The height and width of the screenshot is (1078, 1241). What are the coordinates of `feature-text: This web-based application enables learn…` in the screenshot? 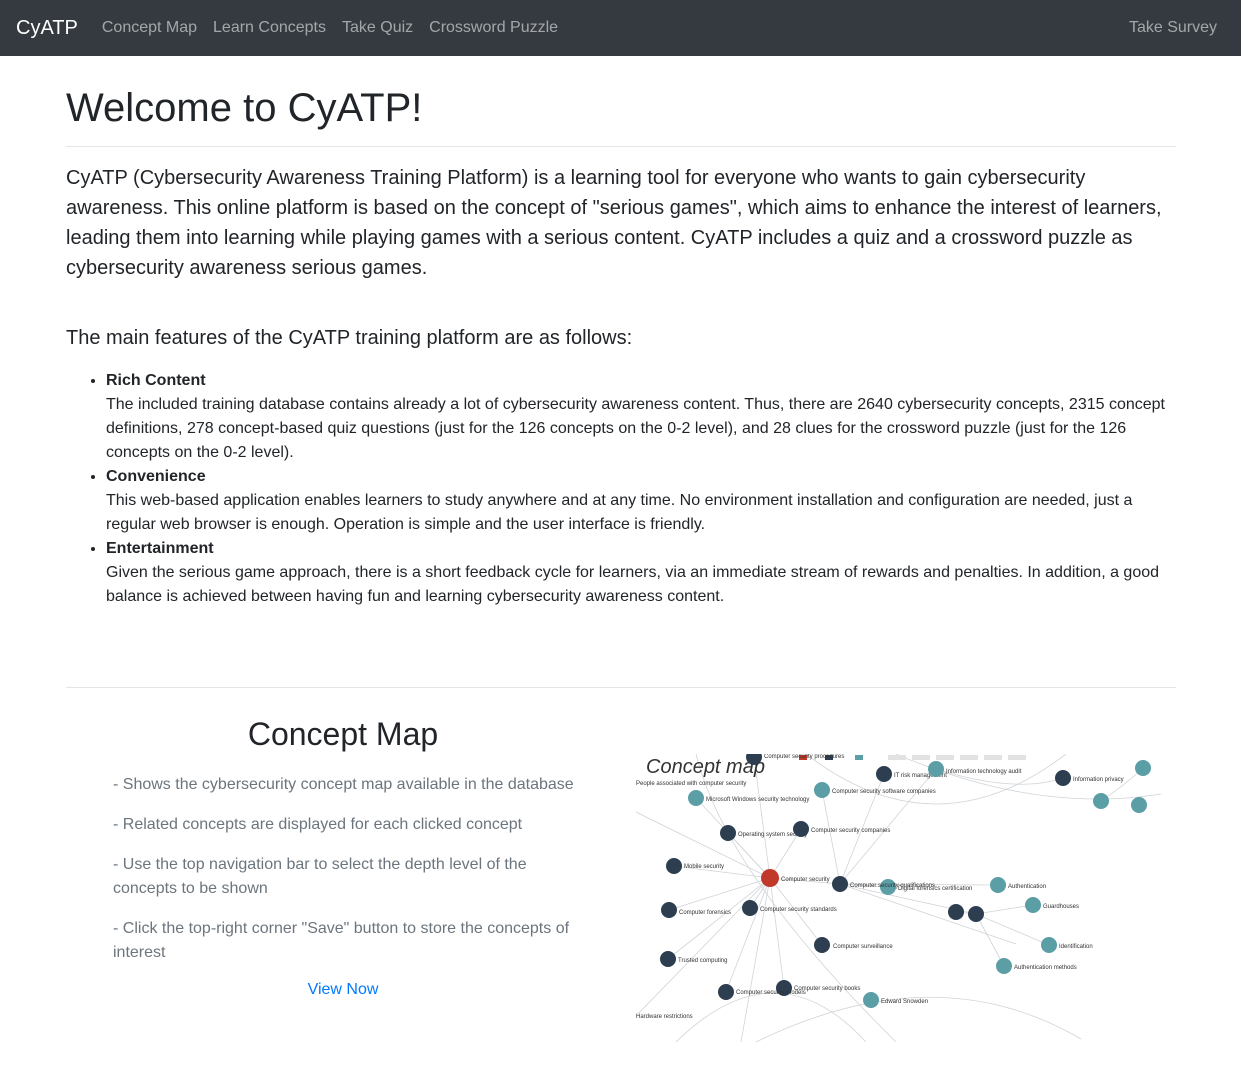 It's located at (619, 512).